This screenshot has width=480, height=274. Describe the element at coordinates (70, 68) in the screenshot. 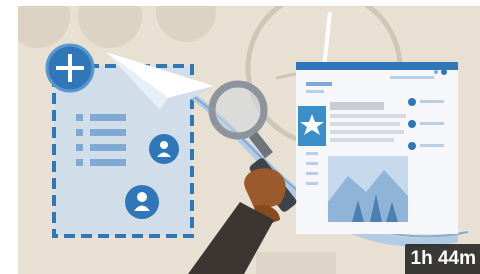

I see `plus-icon` at that location.